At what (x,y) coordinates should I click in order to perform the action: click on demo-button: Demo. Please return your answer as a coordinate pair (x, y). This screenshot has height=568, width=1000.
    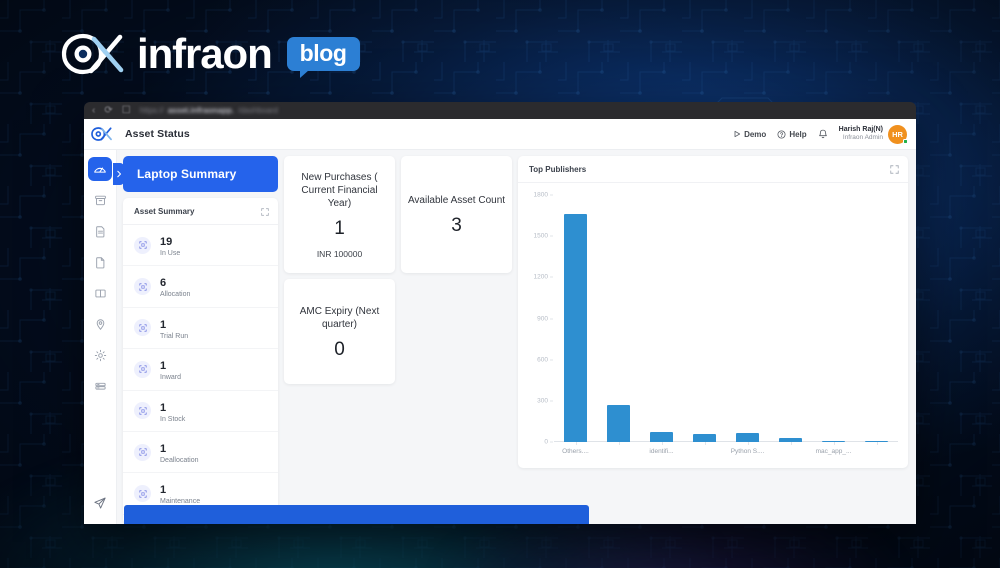
    Looking at the image, I should click on (749, 134).